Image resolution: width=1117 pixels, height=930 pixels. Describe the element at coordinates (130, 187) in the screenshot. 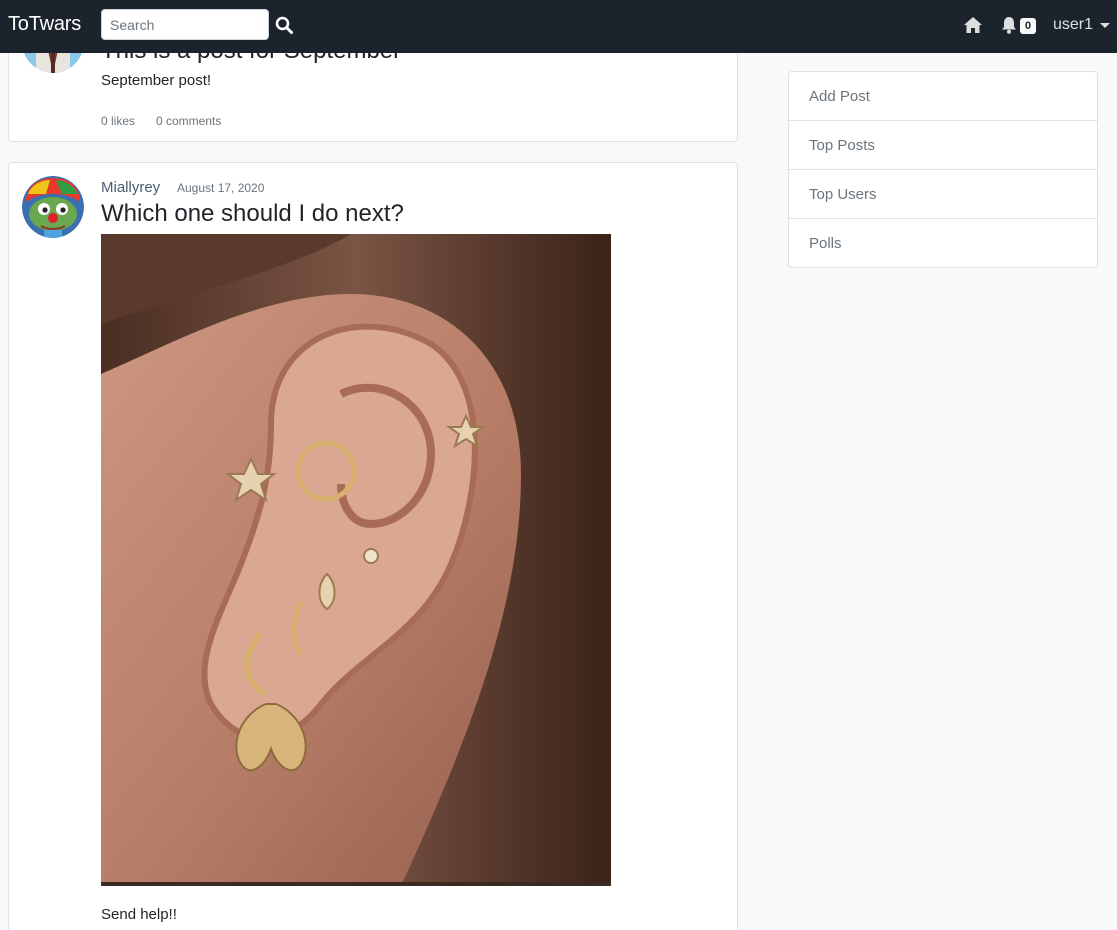

I see `post-author-link: Miallyrey` at that location.